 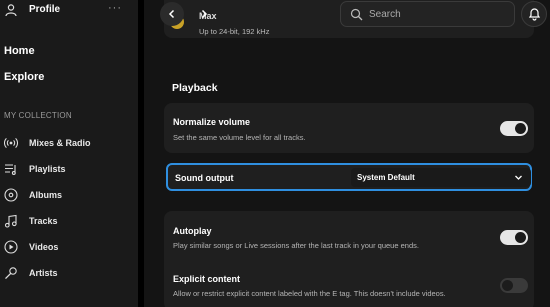 What do you see at coordinates (439, 14) in the screenshot?
I see `search-input` at bounding box center [439, 14].